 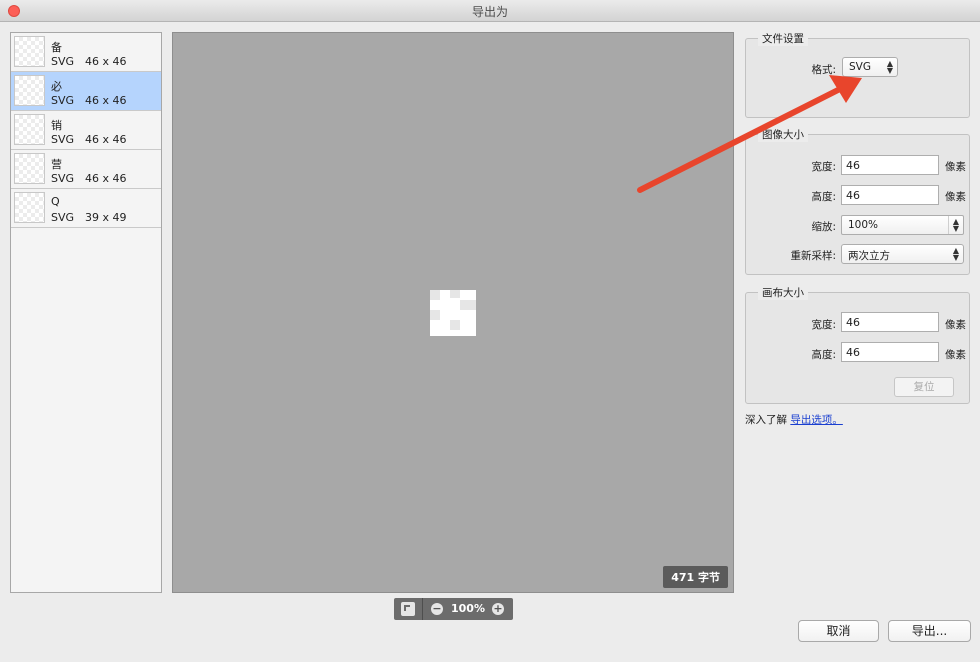 What do you see at coordinates (869, 256) in the screenshot?
I see `resample-value: 两次立方` at bounding box center [869, 256].